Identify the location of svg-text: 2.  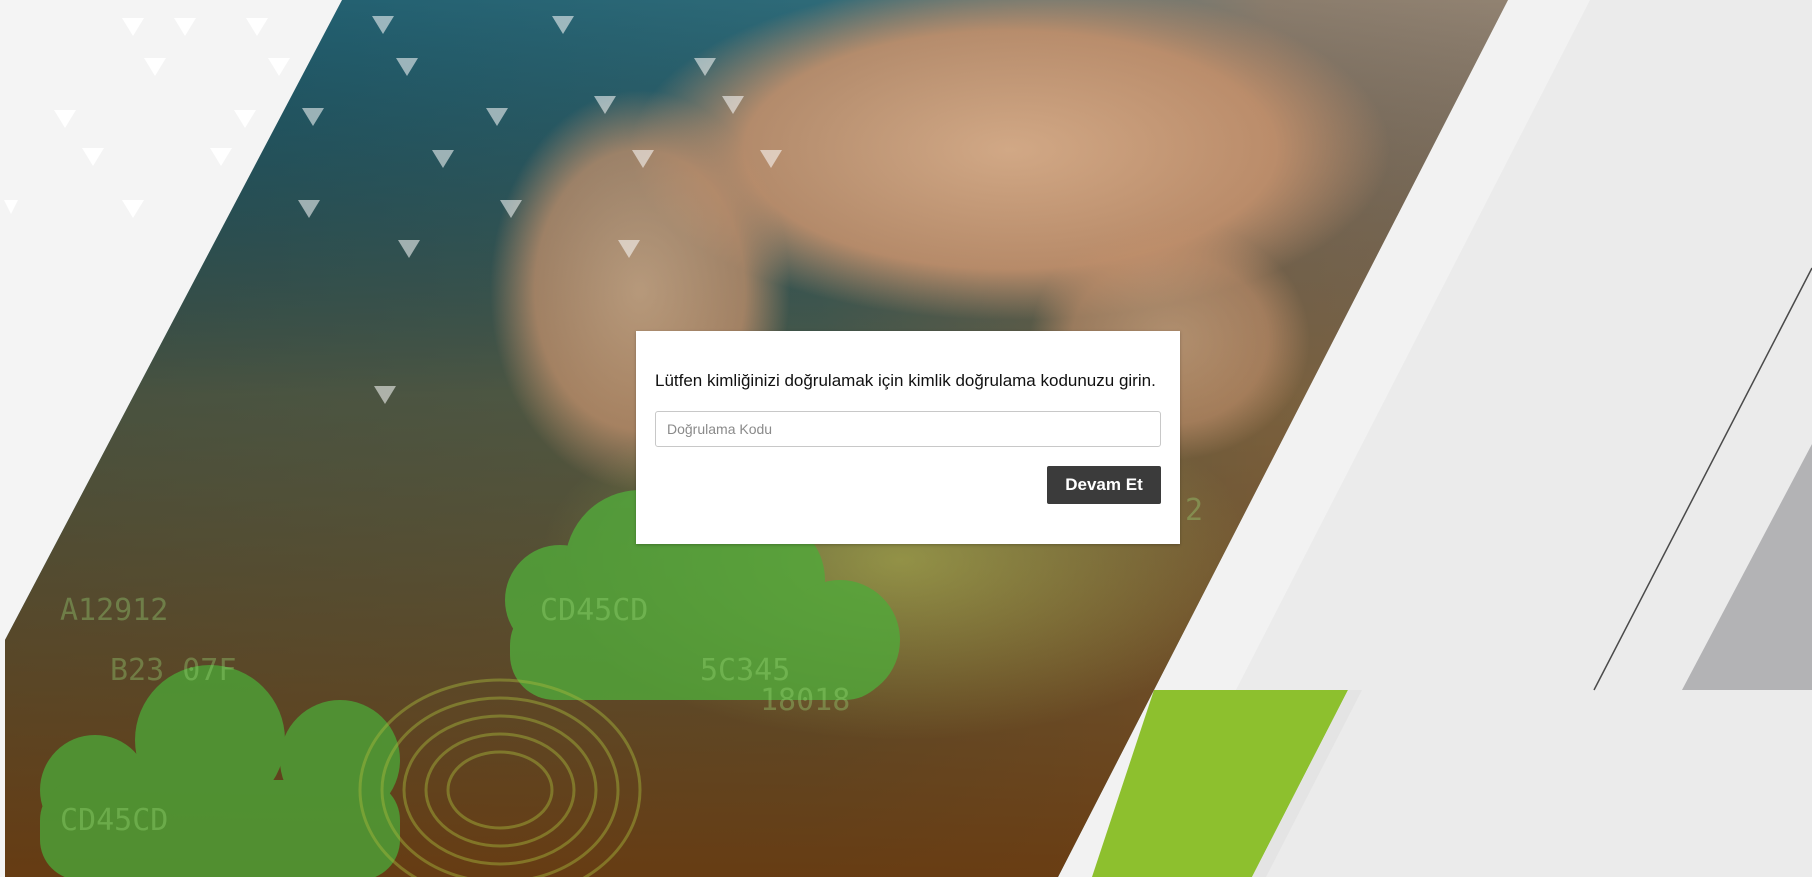
(1194, 510).